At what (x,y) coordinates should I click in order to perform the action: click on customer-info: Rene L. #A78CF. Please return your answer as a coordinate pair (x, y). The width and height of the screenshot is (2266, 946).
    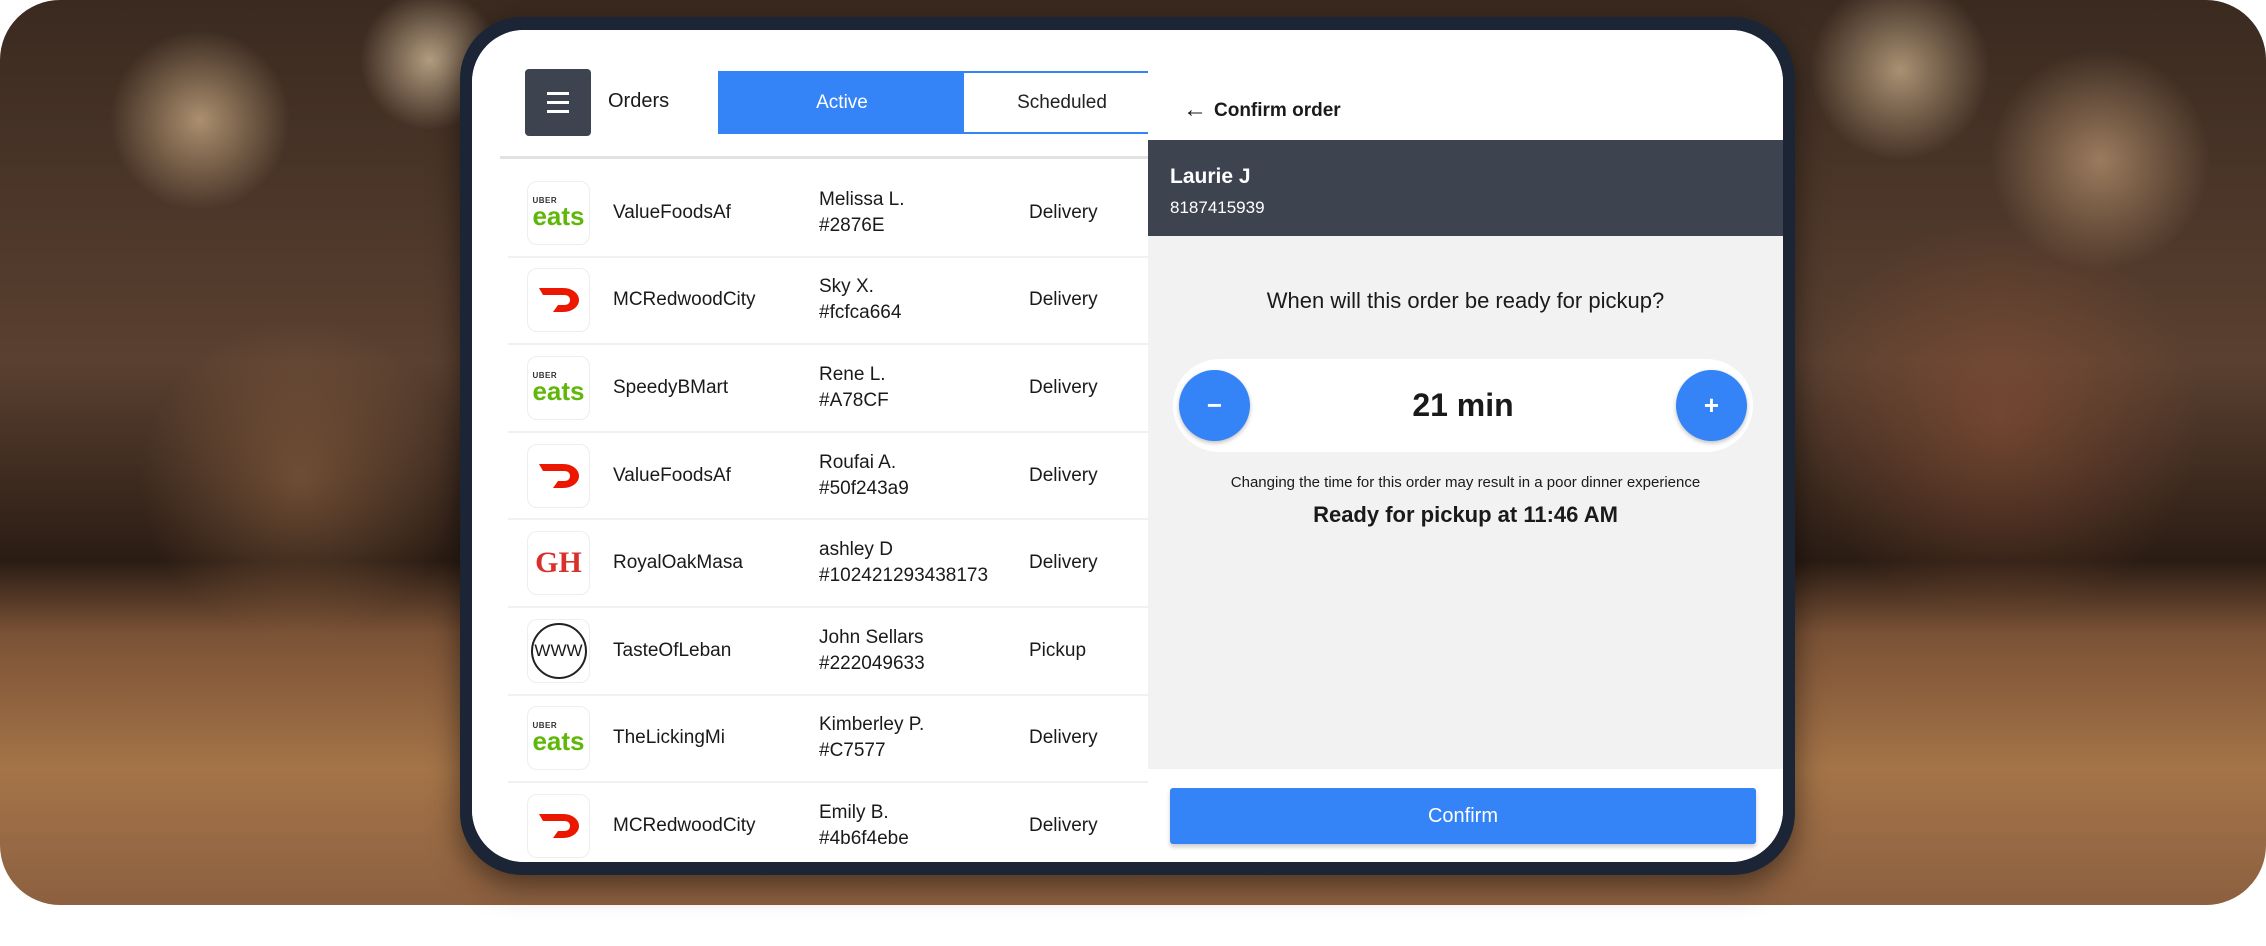
    Looking at the image, I should click on (854, 388).